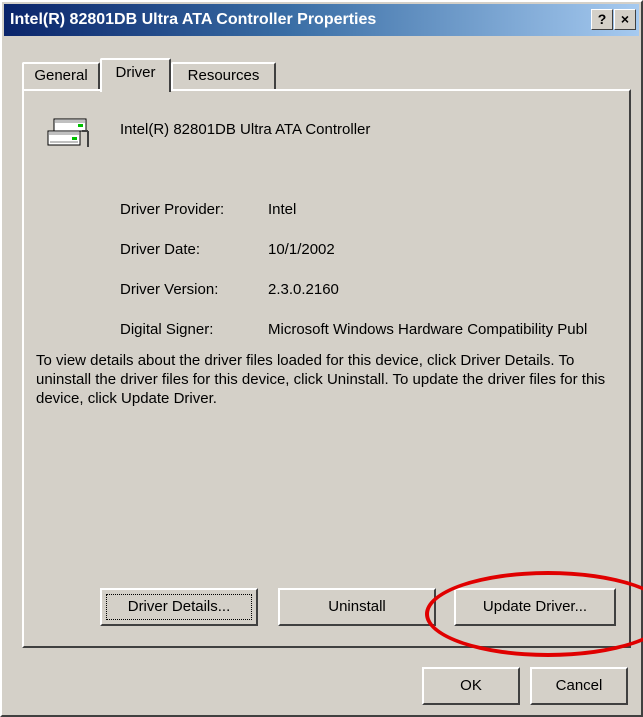 Image resolution: width=643 pixels, height=717 pixels. Describe the element at coordinates (68, 132) in the screenshot. I see `ide-controller-icon` at that location.